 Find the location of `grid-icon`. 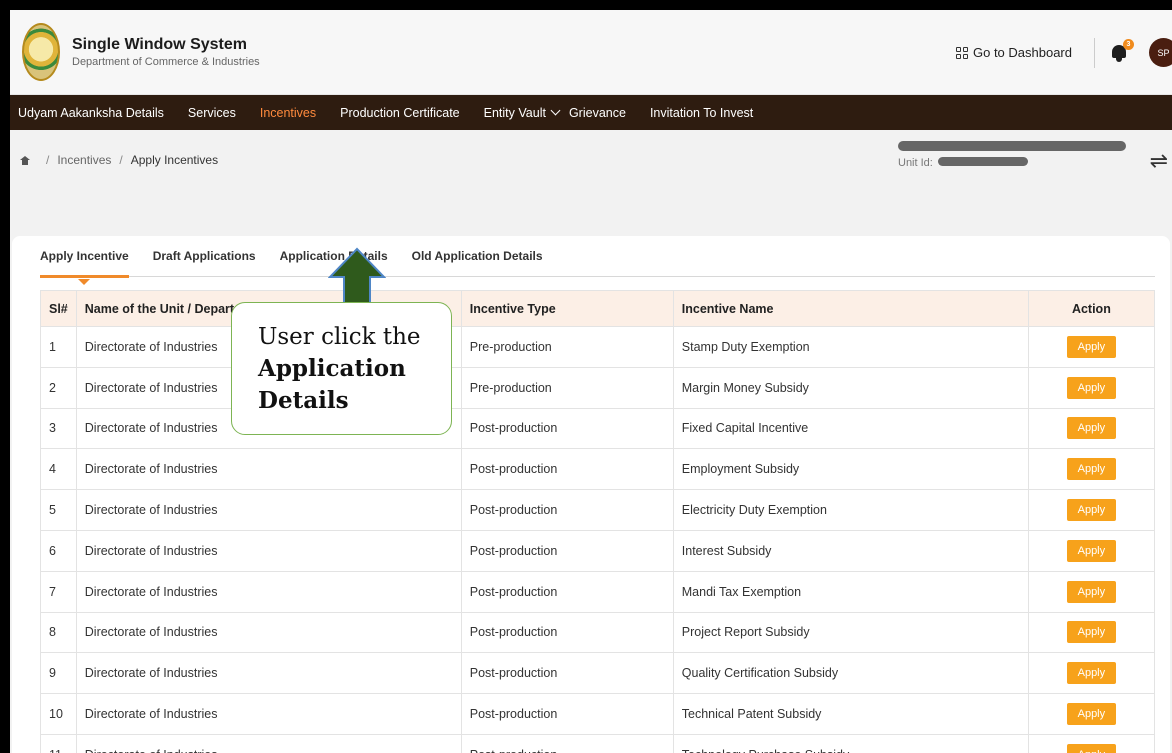

grid-icon is located at coordinates (961, 52).